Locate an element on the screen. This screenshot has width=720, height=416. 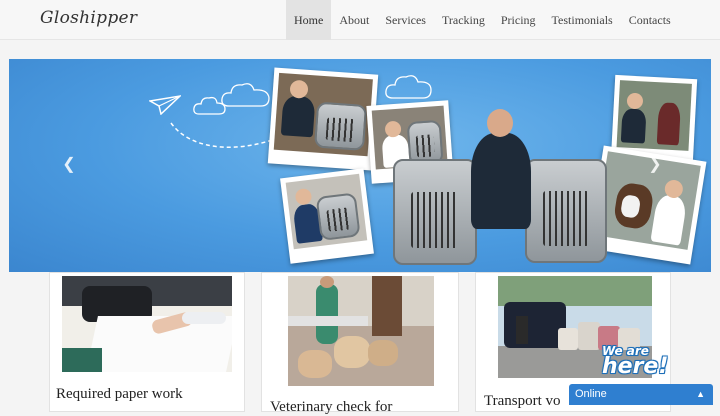
staff-person is located at coordinates (501, 181).